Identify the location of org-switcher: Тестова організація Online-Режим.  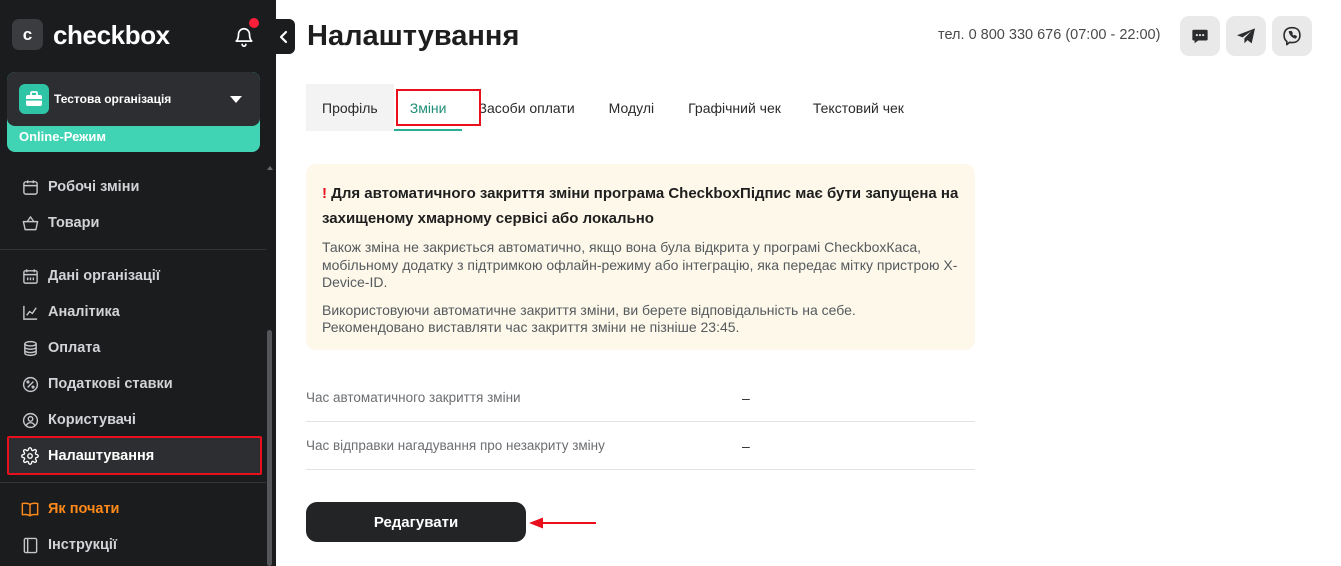
(133, 112).